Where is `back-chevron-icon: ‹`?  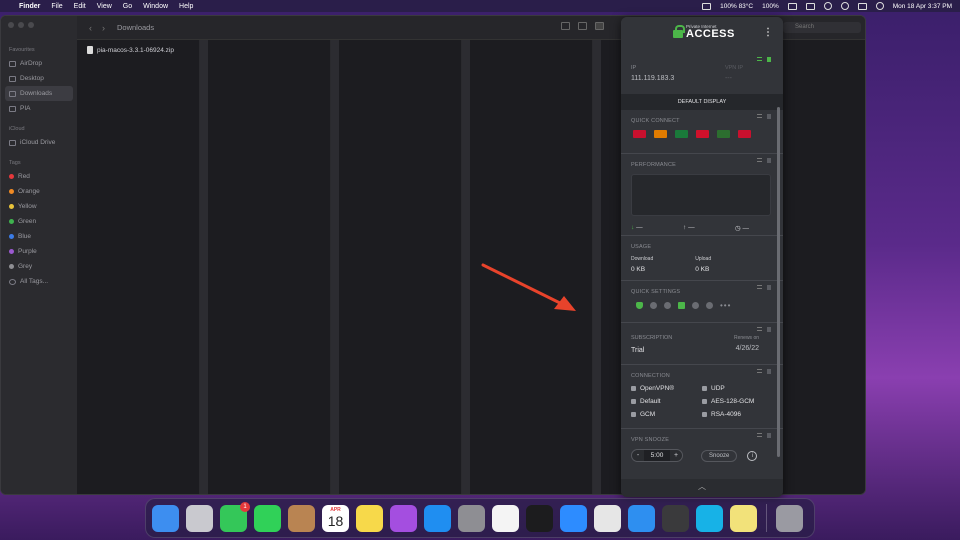
back-chevron-icon: ‹ is located at coordinates (90, 28).